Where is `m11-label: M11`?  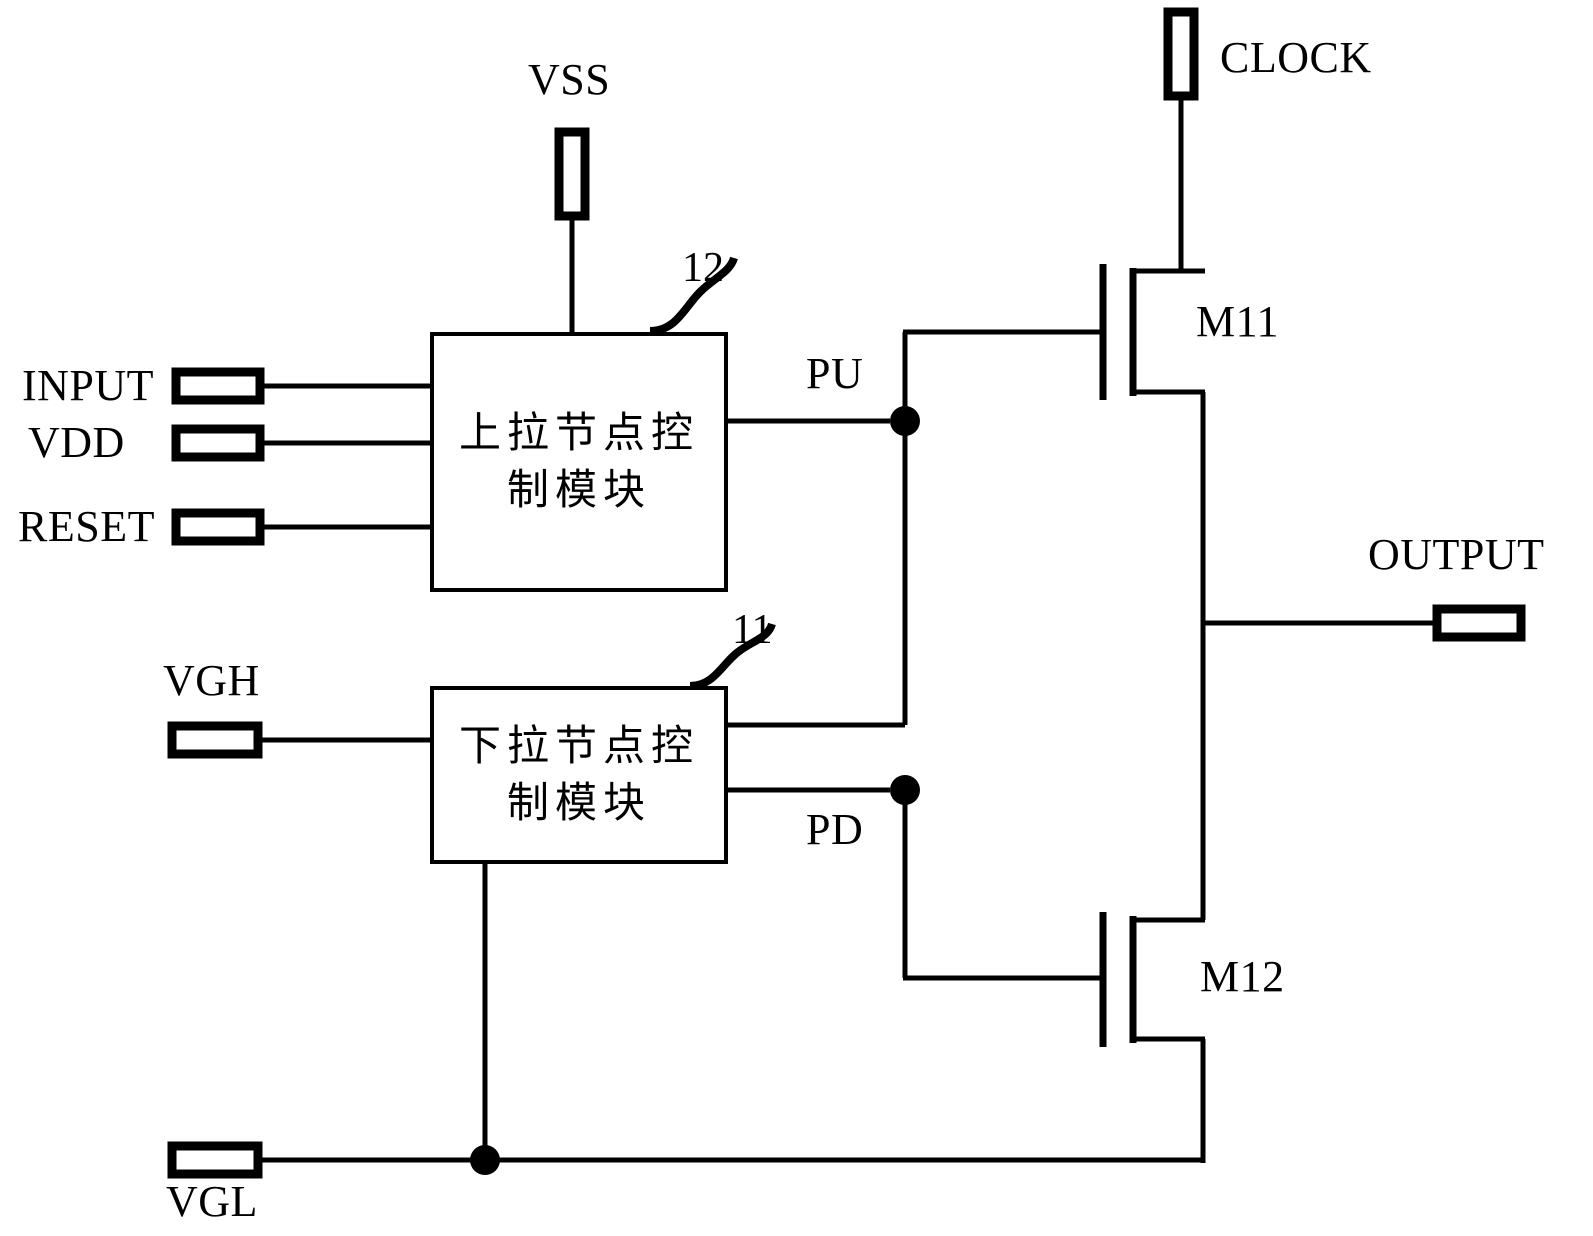 m11-label: M11 is located at coordinates (1237, 321).